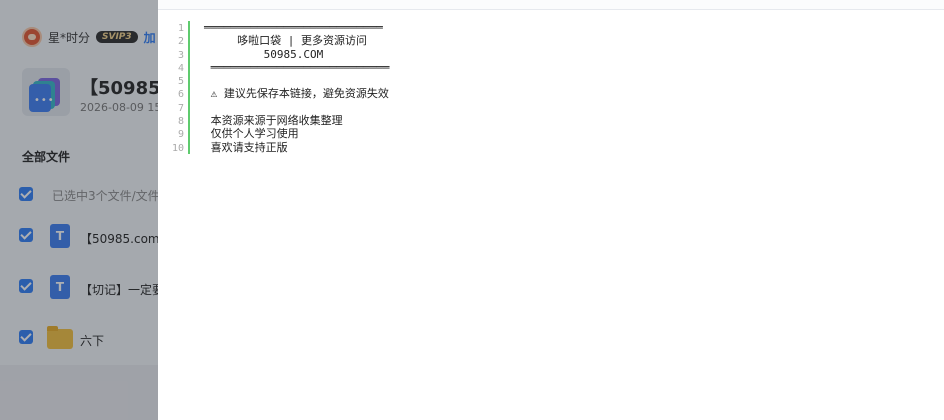 Image resolution: width=944 pixels, height=420 pixels. I want to click on line-number: 2, so click(180, 42).